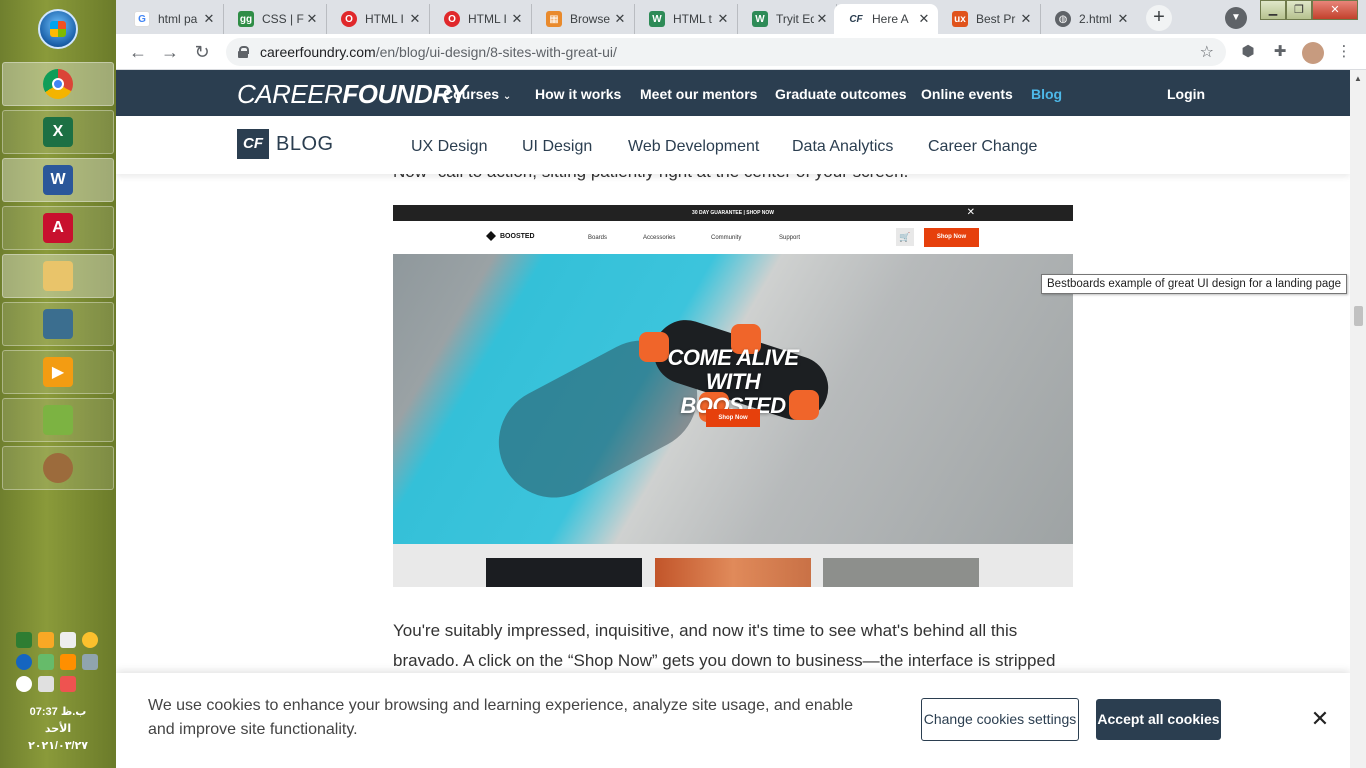 The image size is (1366, 768). What do you see at coordinates (452, 19) in the screenshot?
I see `opera-icon: O` at bounding box center [452, 19].